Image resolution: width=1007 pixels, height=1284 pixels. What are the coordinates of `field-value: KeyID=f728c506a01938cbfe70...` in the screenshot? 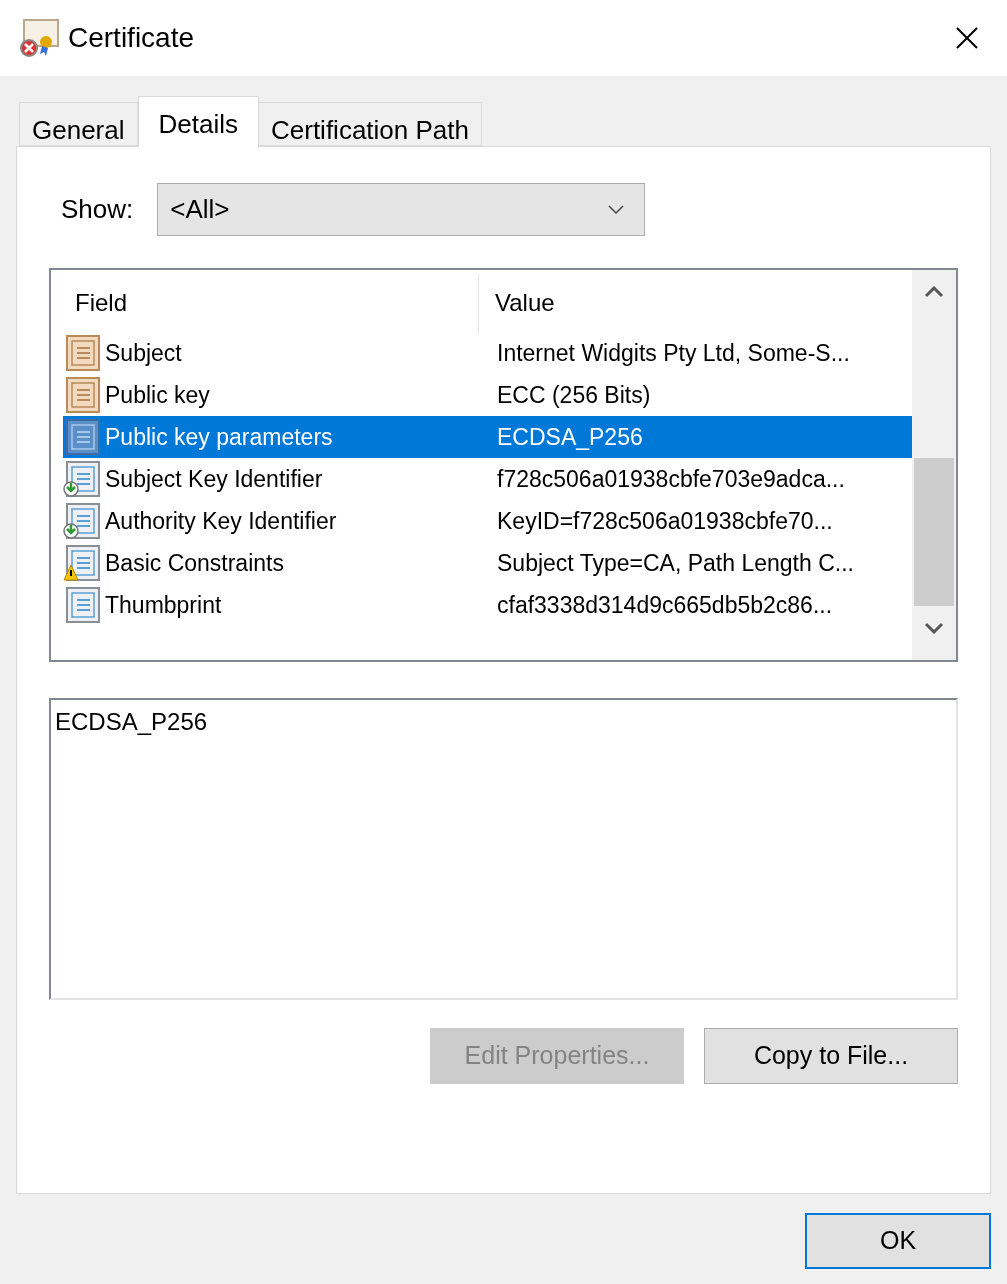 It's located at (664, 521).